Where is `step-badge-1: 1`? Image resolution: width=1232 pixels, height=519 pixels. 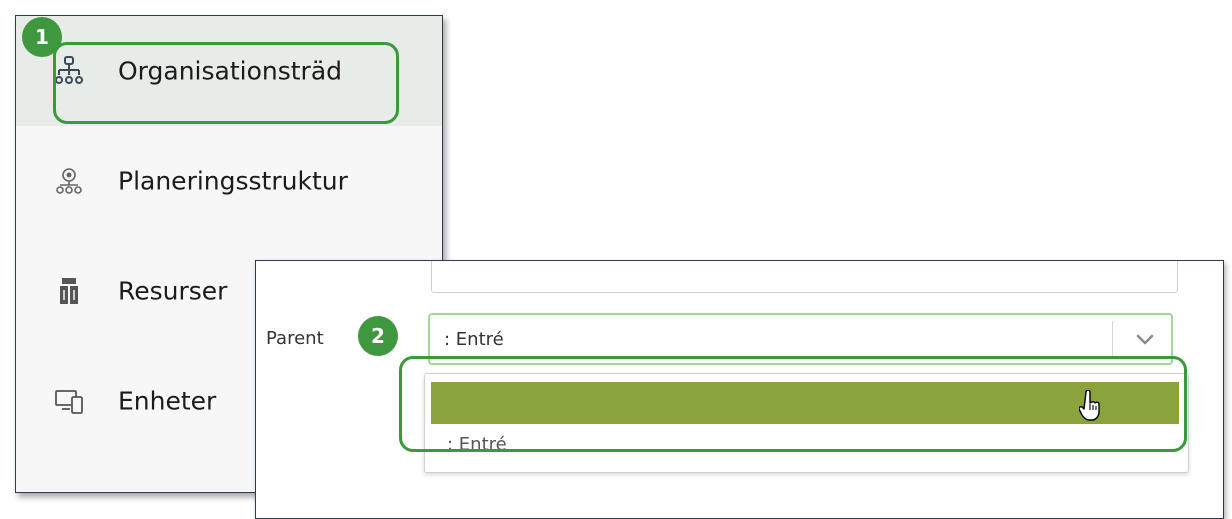 step-badge-1: 1 is located at coordinates (42, 37).